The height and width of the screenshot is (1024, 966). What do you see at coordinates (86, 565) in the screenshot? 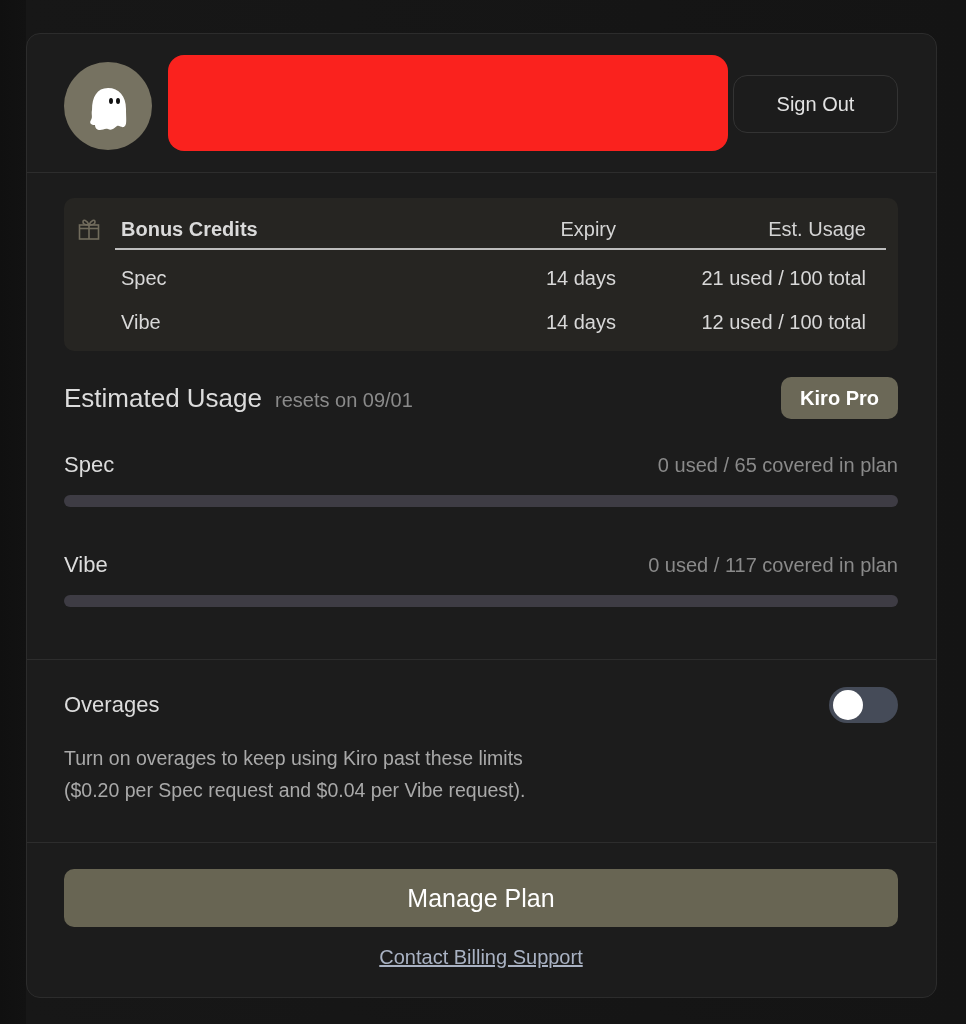
I see `meter-label: Vibe` at bounding box center [86, 565].